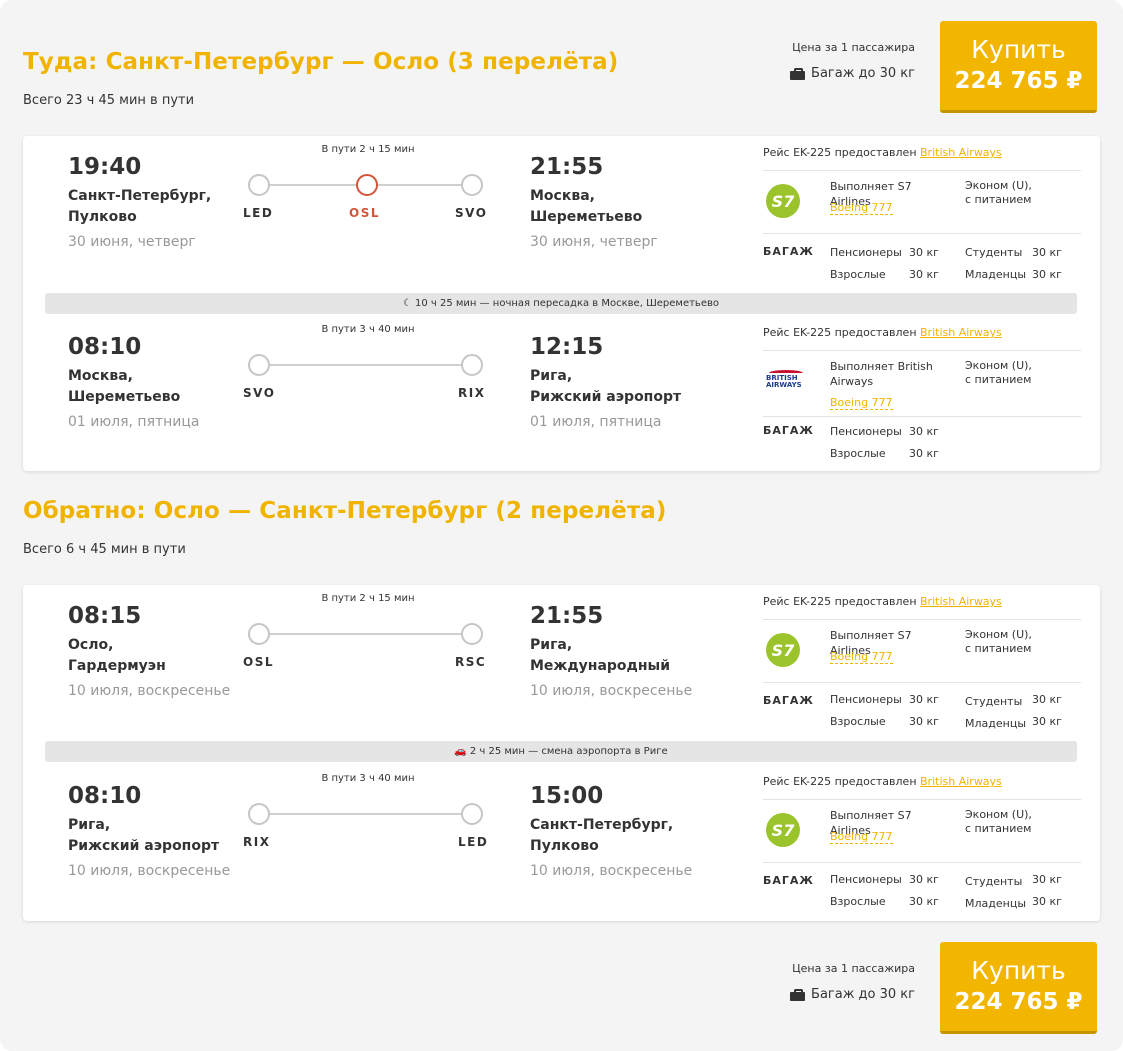 The height and width of the screenshot is (1051, 1123). What do you see at coordinates (368, 813) in the screenshot?
I see `route-line: В пути 3 ч 40 мин RIX LED` at bounding box center [368, 813].